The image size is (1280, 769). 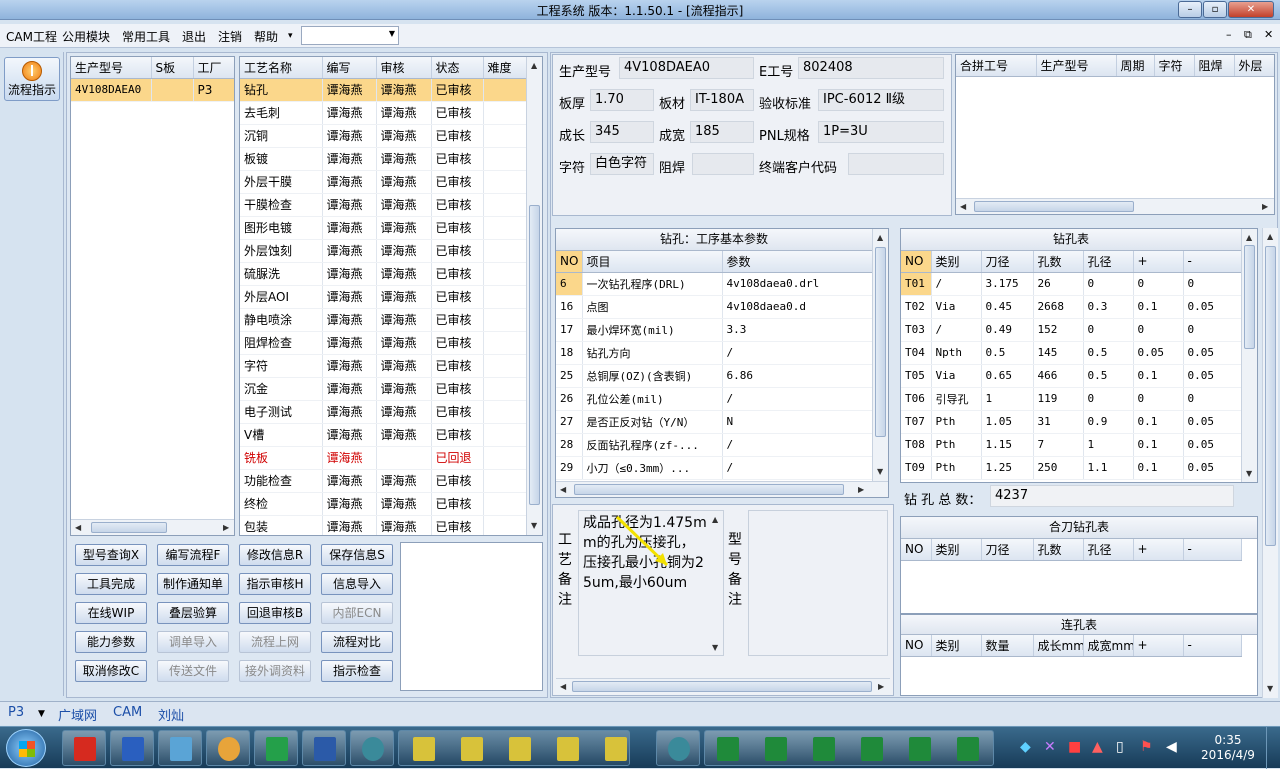 I want to click on close-button: ✕, so click(x=1251, y=9).